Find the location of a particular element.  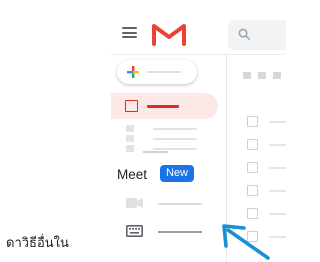

compose-plus-icon is located at coordinates (133, 72).